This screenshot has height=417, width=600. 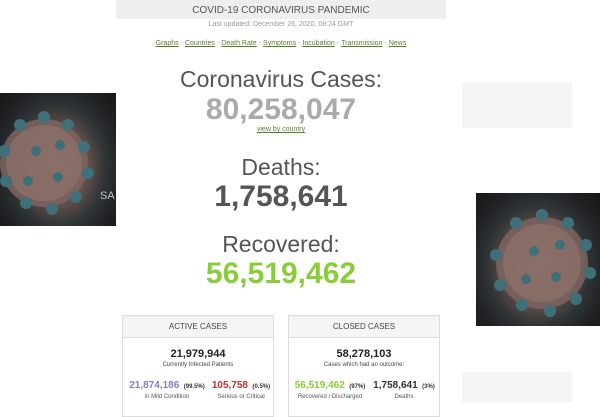 What do you see at coordinates (281, 244) in the screenshot?
I see `recovered-label: Recovered:` at bounding box center [281, 244].